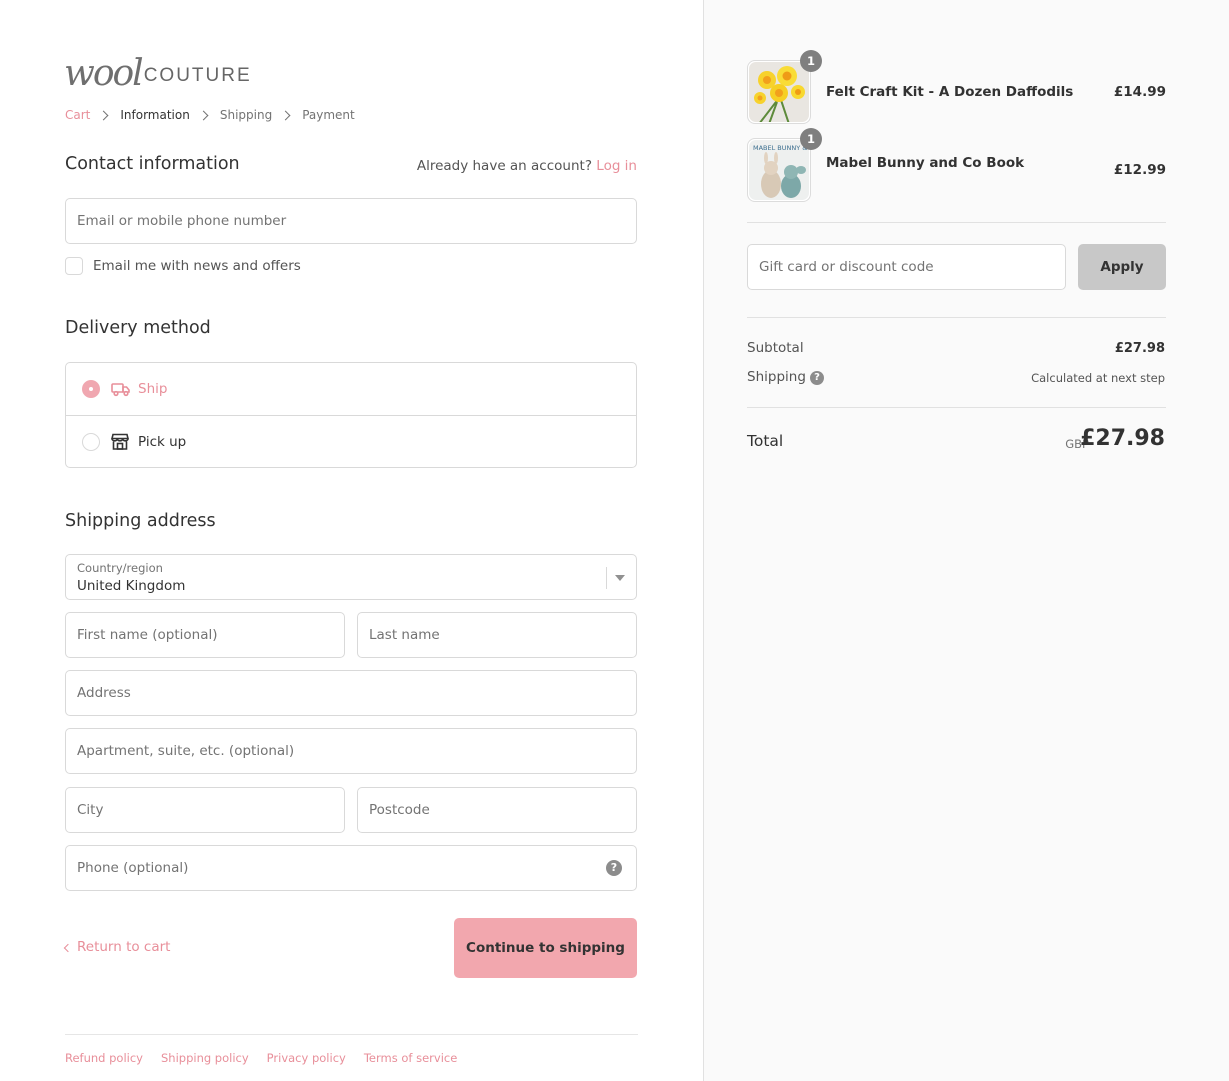 The width and height of the screenshot is (1229, 1081). I want to click on apply-discount-button: Apply, so click(1122, 267).